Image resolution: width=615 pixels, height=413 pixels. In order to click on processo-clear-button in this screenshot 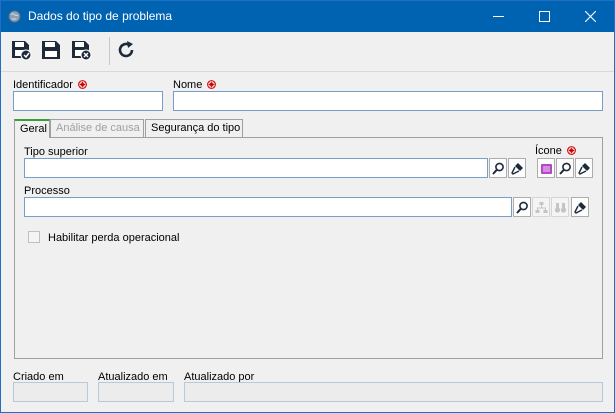, I will do `click(580, 207)`.